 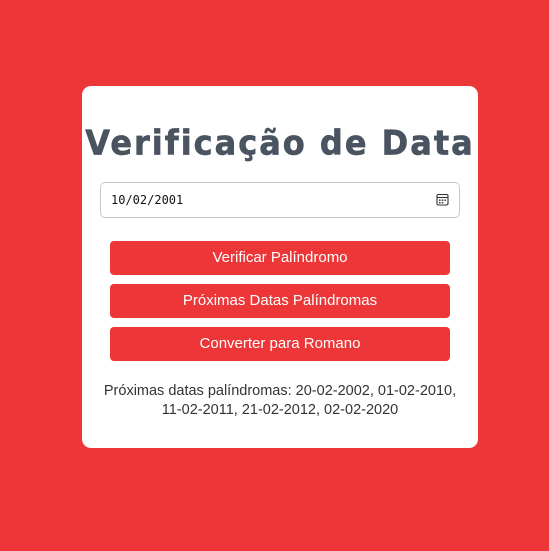 I want to click on date-input-value: 10/02/2001, so click(x=147, y=200).